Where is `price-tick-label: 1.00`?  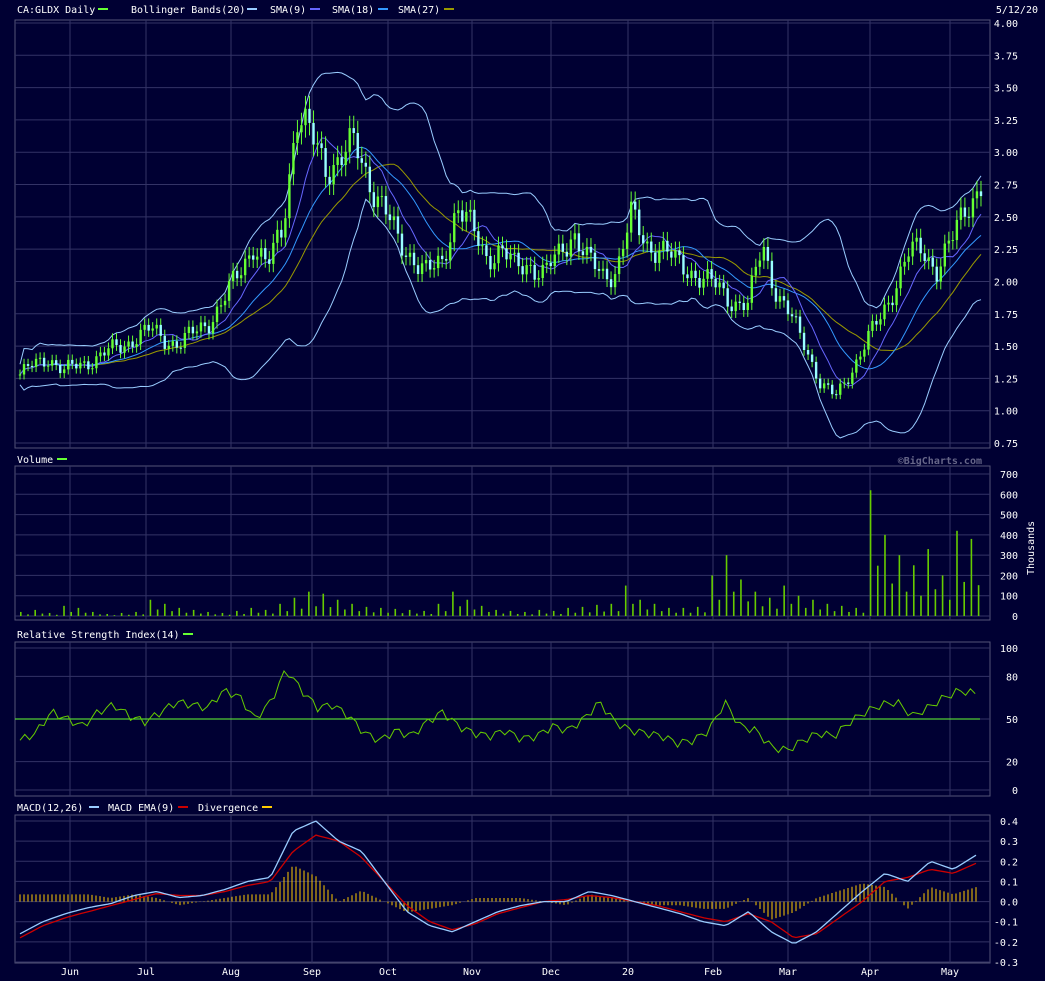 price-tick-label: 1.00 is located at coordinates (1006, 412).